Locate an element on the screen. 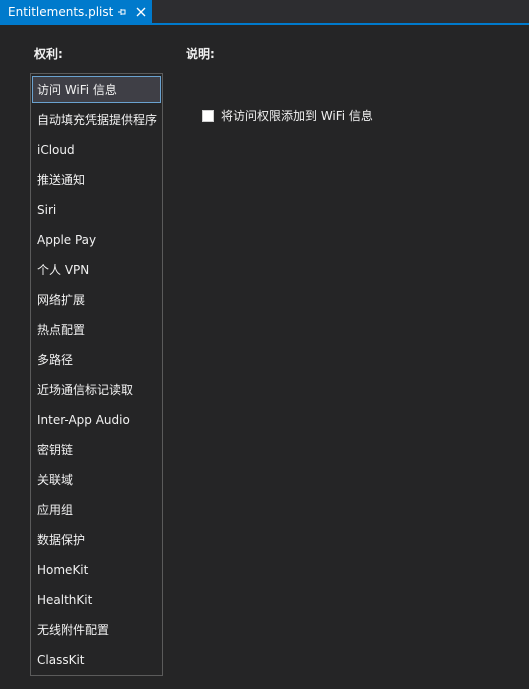 The width and height of the screenshot is (529, 689). entitlement-list-item: 推送通知 is located at coordinates (96, 179).